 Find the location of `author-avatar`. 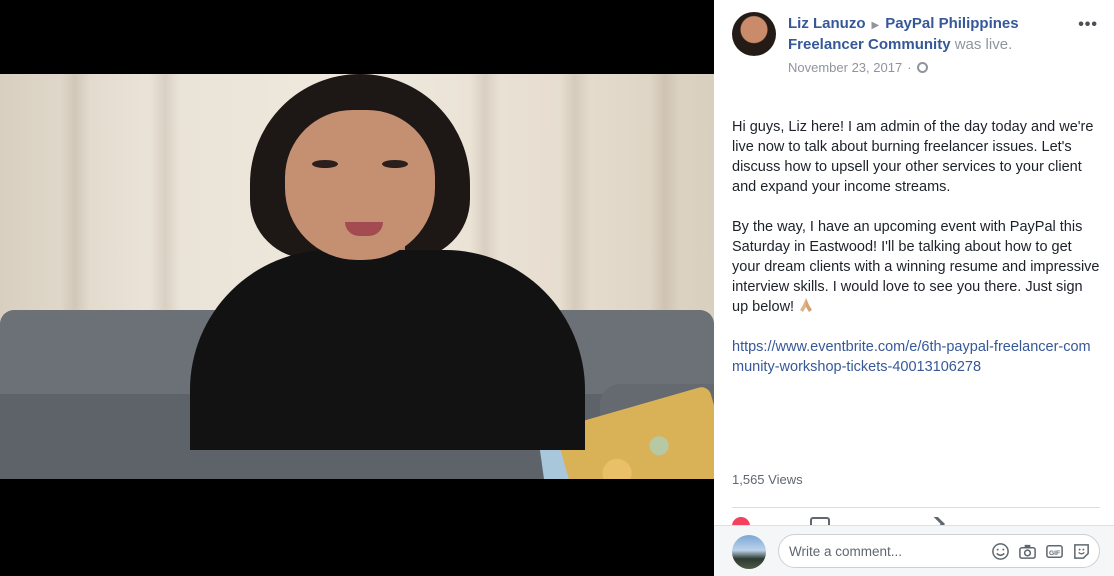

author-avatar is located at coordinates (754, 34).